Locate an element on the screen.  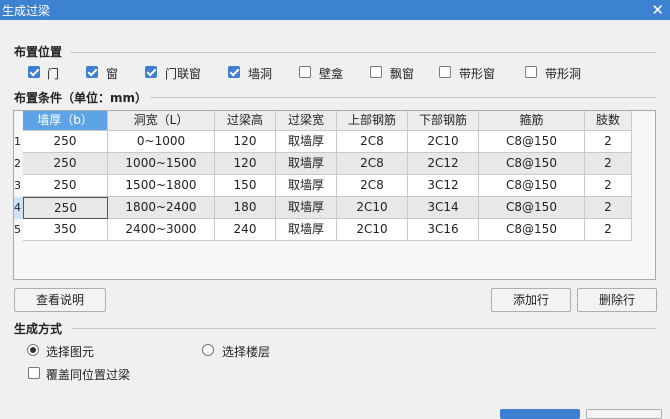
view-help-button: 查看说明 is located at coordinates (60, 300).